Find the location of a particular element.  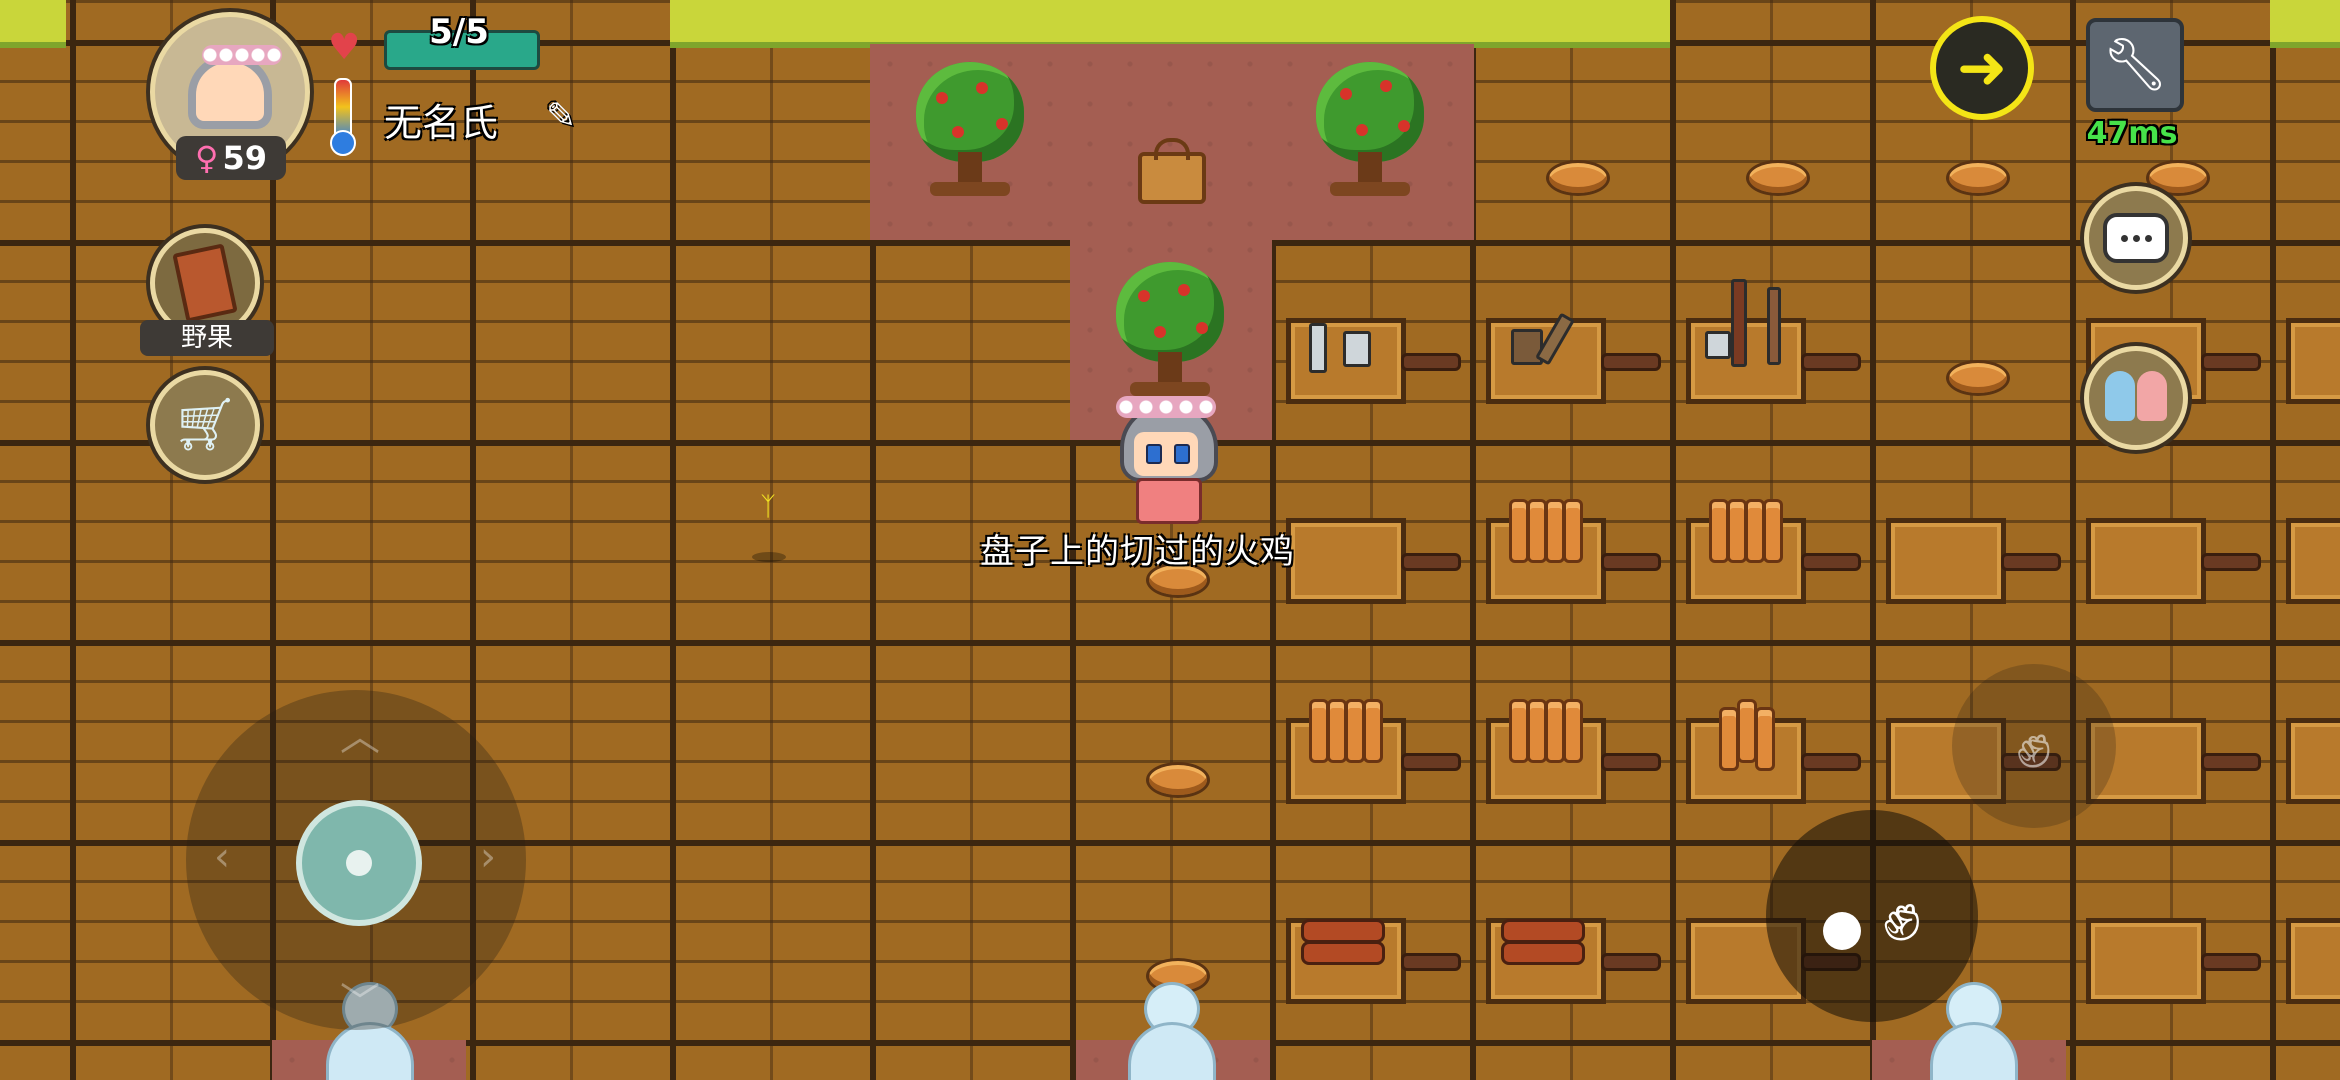

chat-button is located at coordinates (2136, 238).